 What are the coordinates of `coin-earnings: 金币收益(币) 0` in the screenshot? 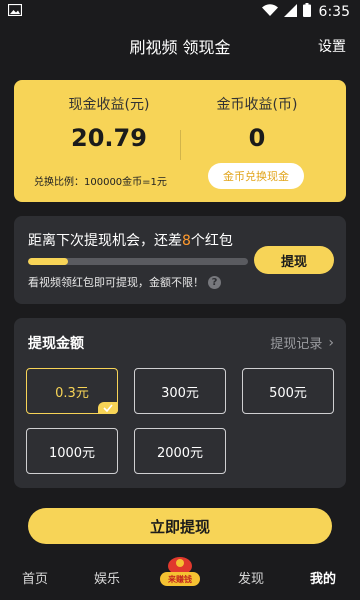 It's located at (257, 123).